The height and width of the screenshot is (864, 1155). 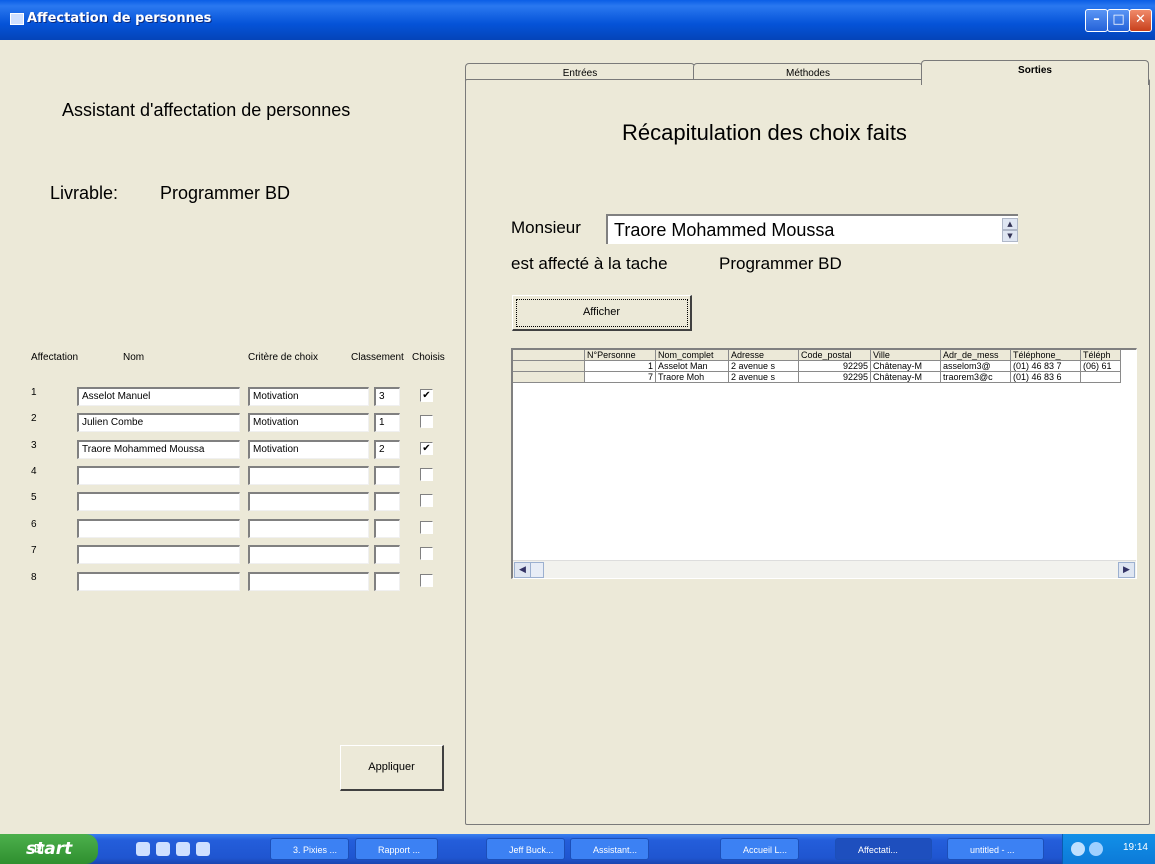 What do you see at coordinates (1046, 377) in the screenshot?
I see `grid-cell: (01) 46 83 6` at bounding box center [1046, 377].